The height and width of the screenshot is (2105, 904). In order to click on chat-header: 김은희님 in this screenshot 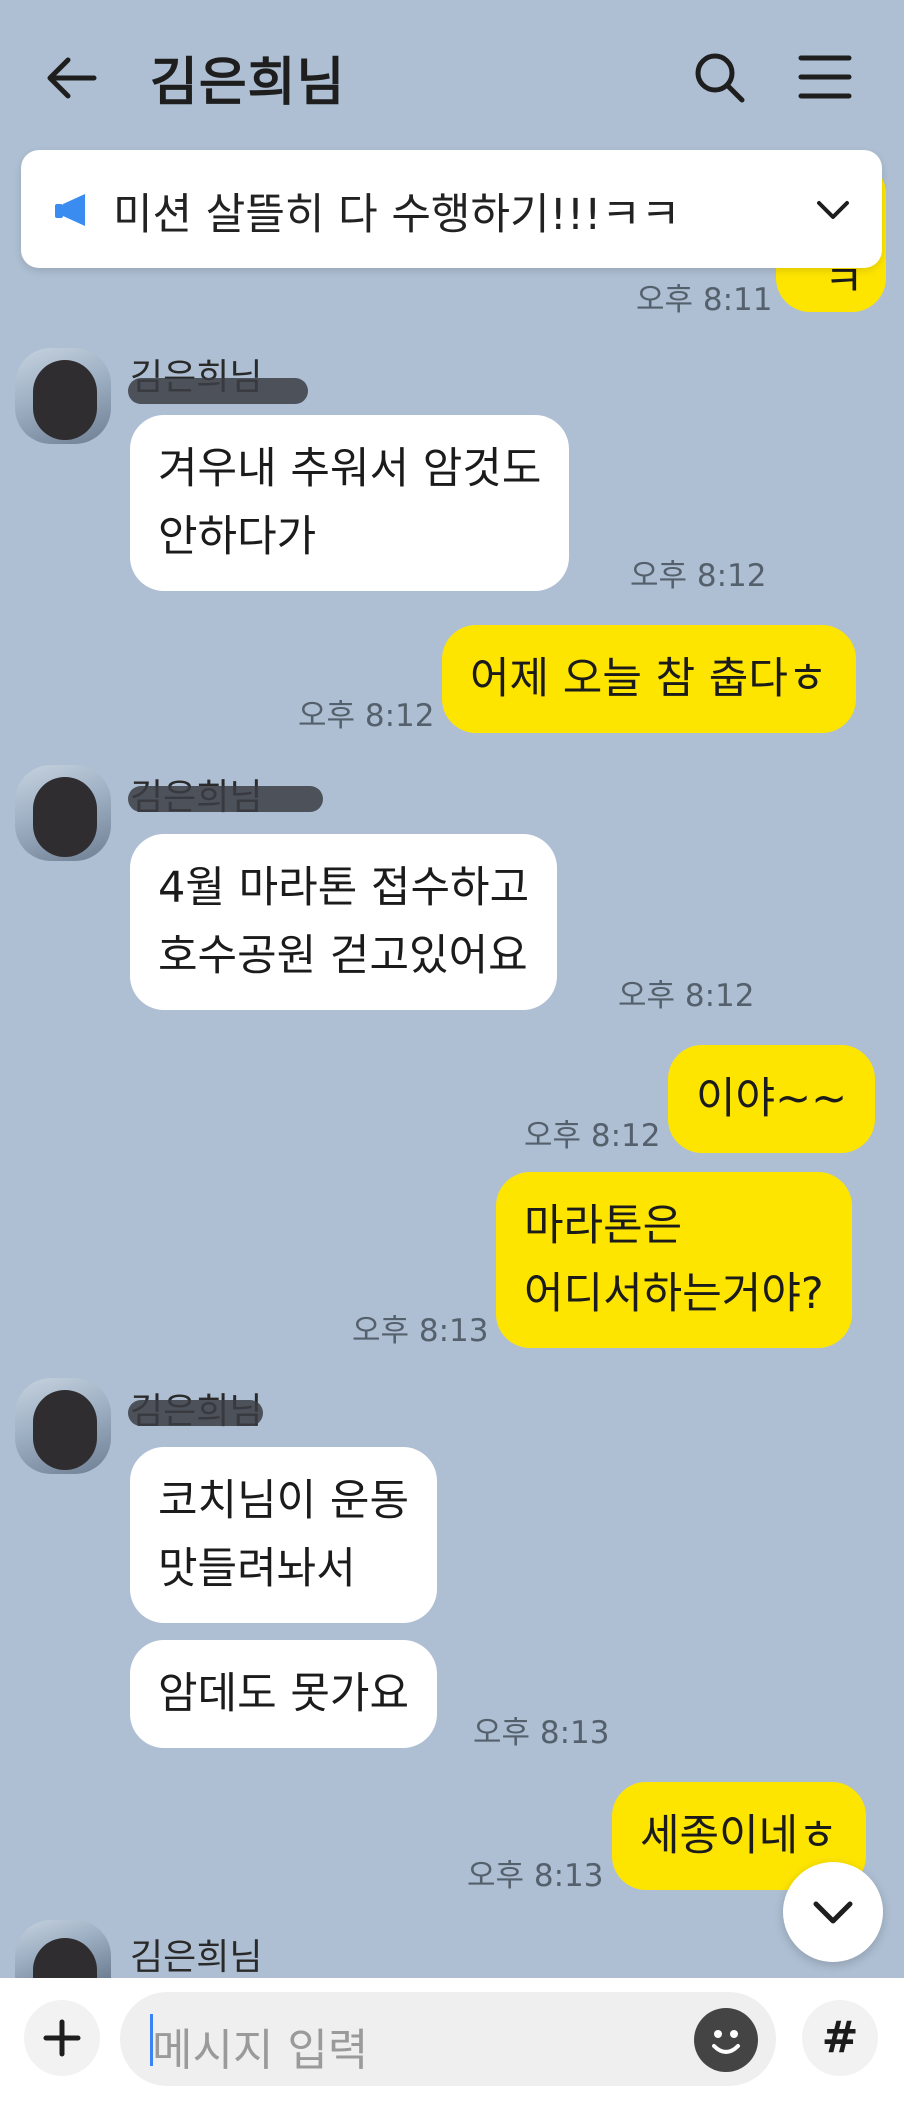, I will do `click(452, 75)`.